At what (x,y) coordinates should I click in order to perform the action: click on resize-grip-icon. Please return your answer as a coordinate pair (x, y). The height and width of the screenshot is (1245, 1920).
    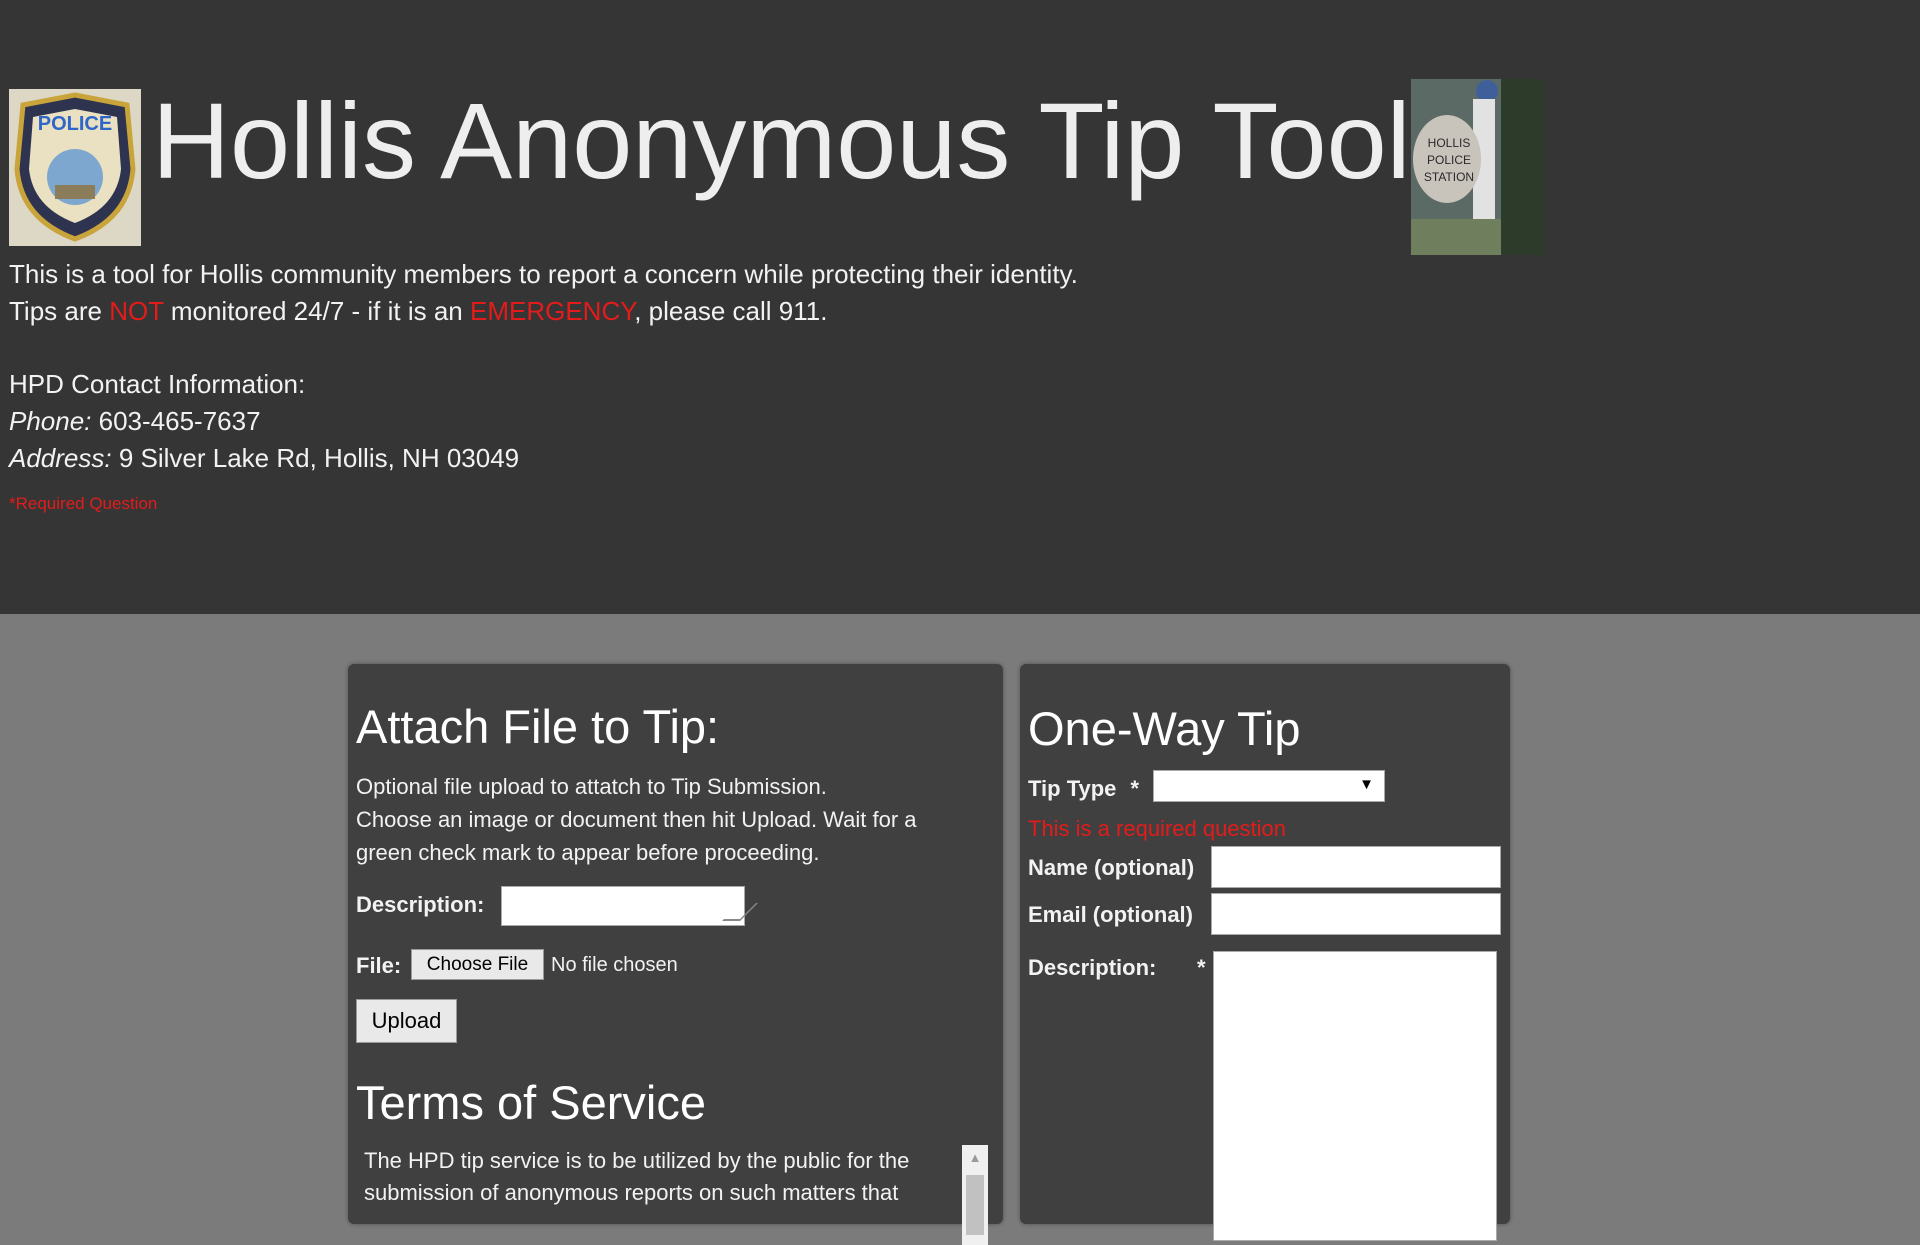
    Looking at the image, I should click on (740, 912).